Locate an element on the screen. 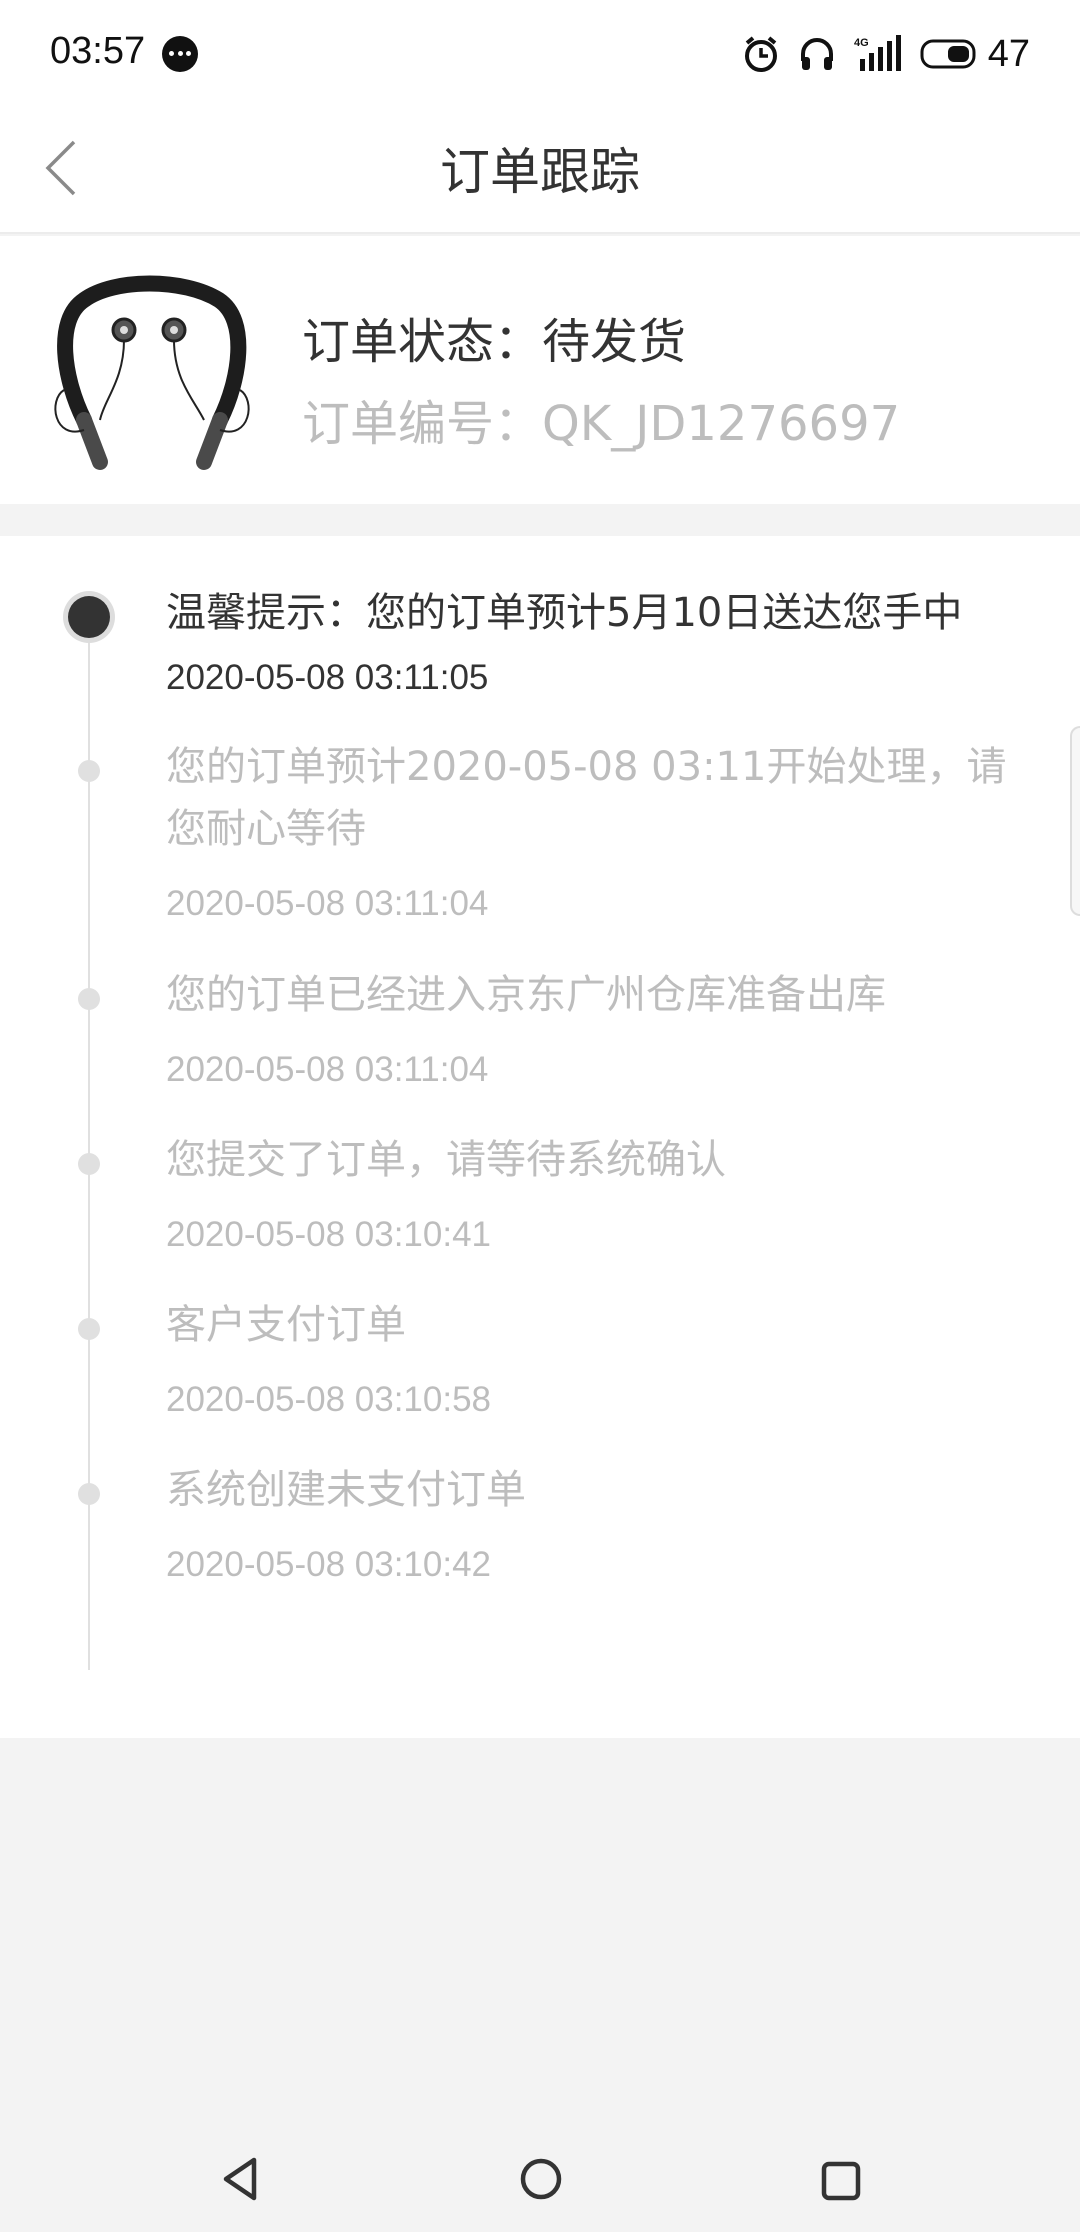 Image resolution: width=1080 pixels, height=2232 pixels. order-number: 订单编号：QK_JD1276697 is located at coordinates (601, 424).